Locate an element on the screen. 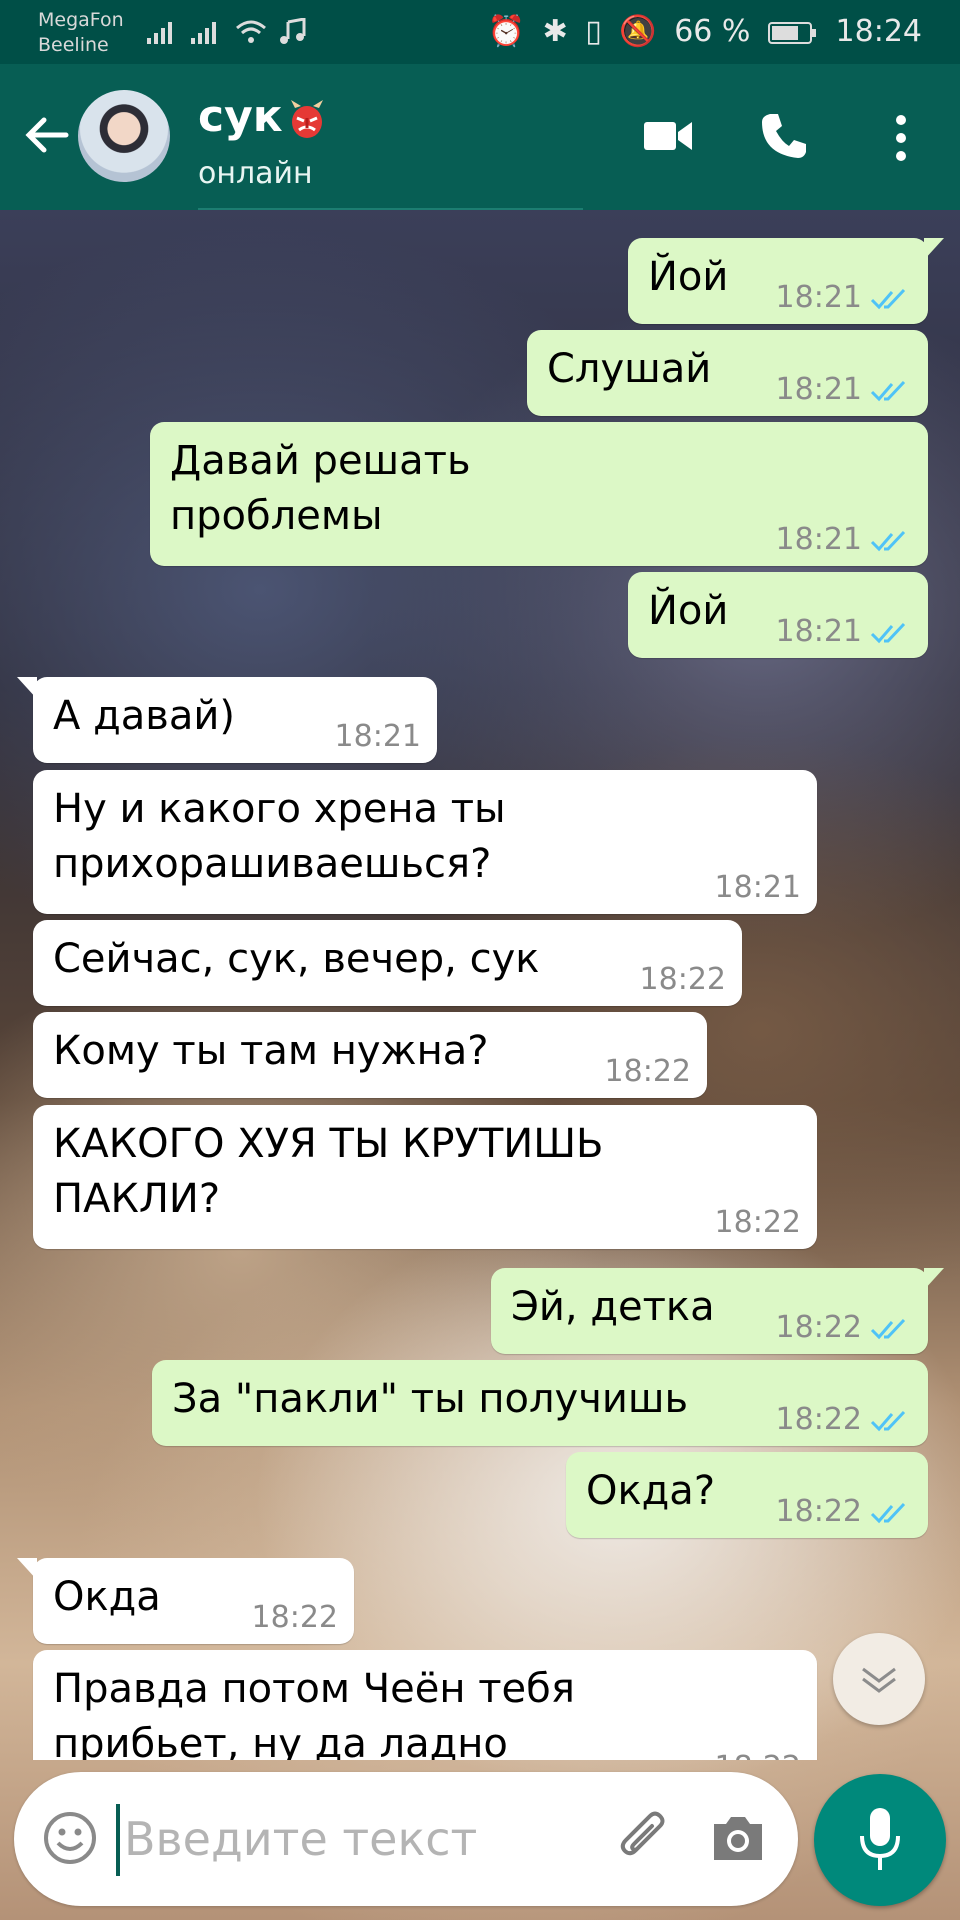 This screenshot has height=1920, width=960. battery-icon is located at coordinates (797, 31).